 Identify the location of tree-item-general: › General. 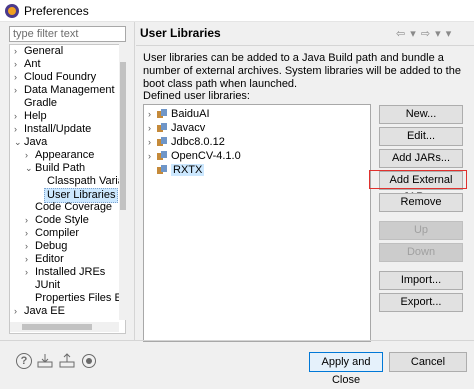
(38, 51).